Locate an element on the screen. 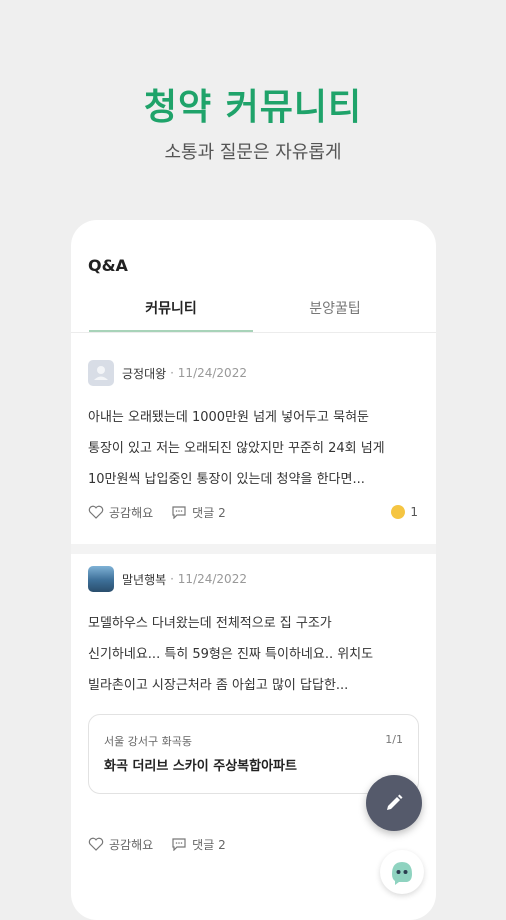 Image resolution: width=506 pixels, height=920 pixels. tab-tips: 분양꿀팁 is located at coordinates (335, 313).